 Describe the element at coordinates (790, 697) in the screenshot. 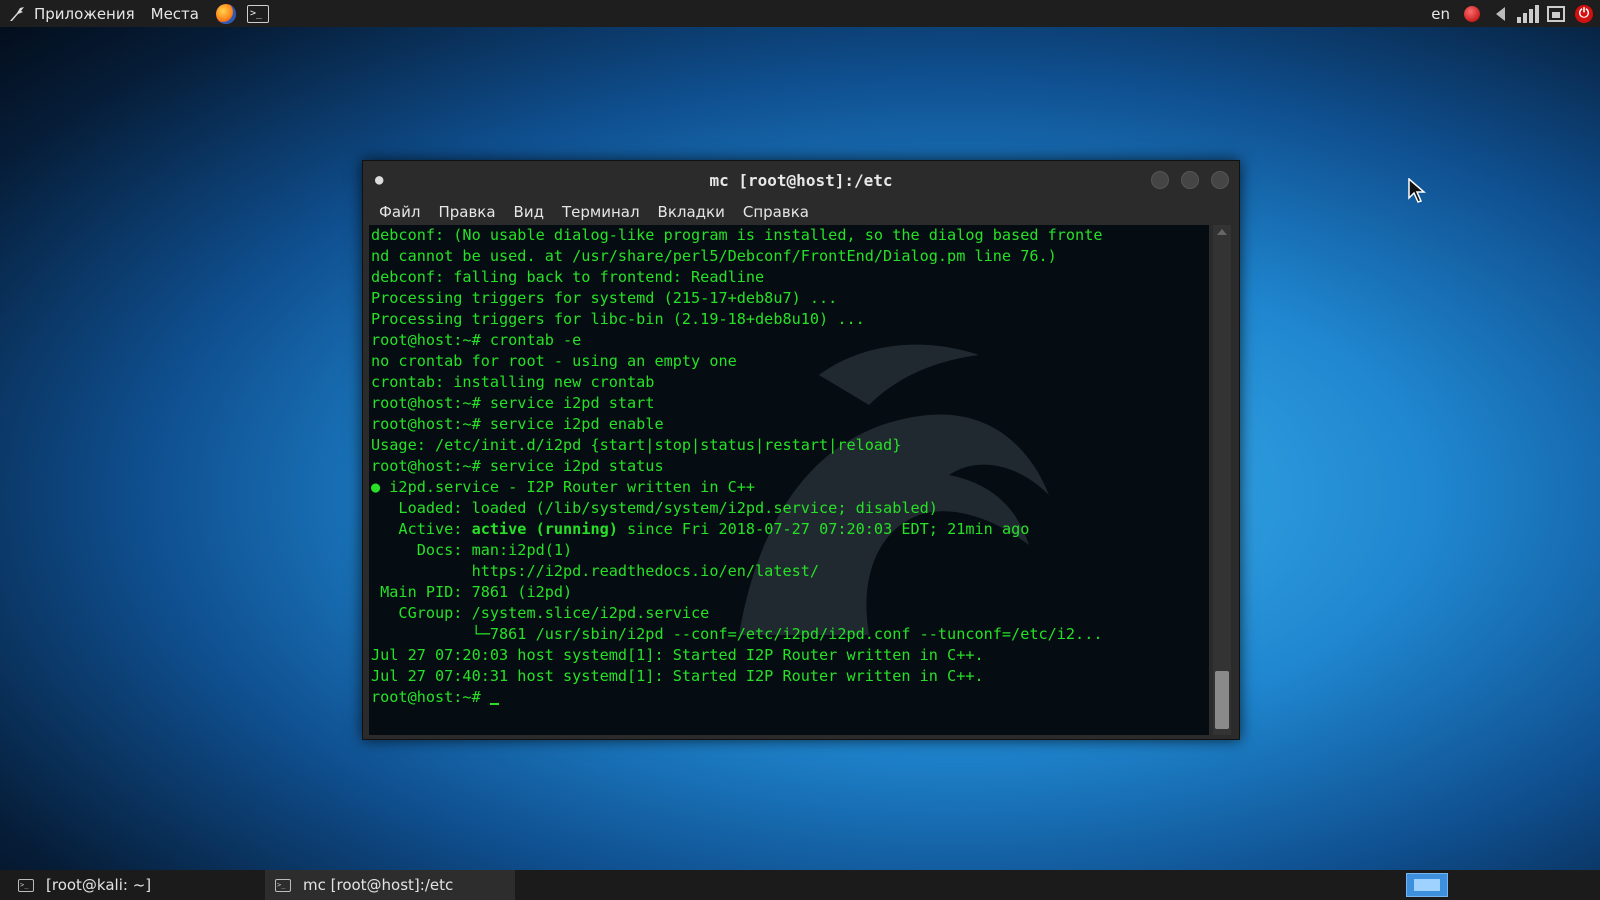

I see `terminal-prompt-line: root@host:~#` at that location.